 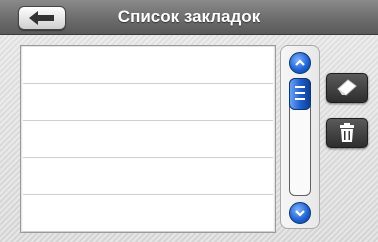 I want to click on scroll-thumb, so click(x=300, y=94).